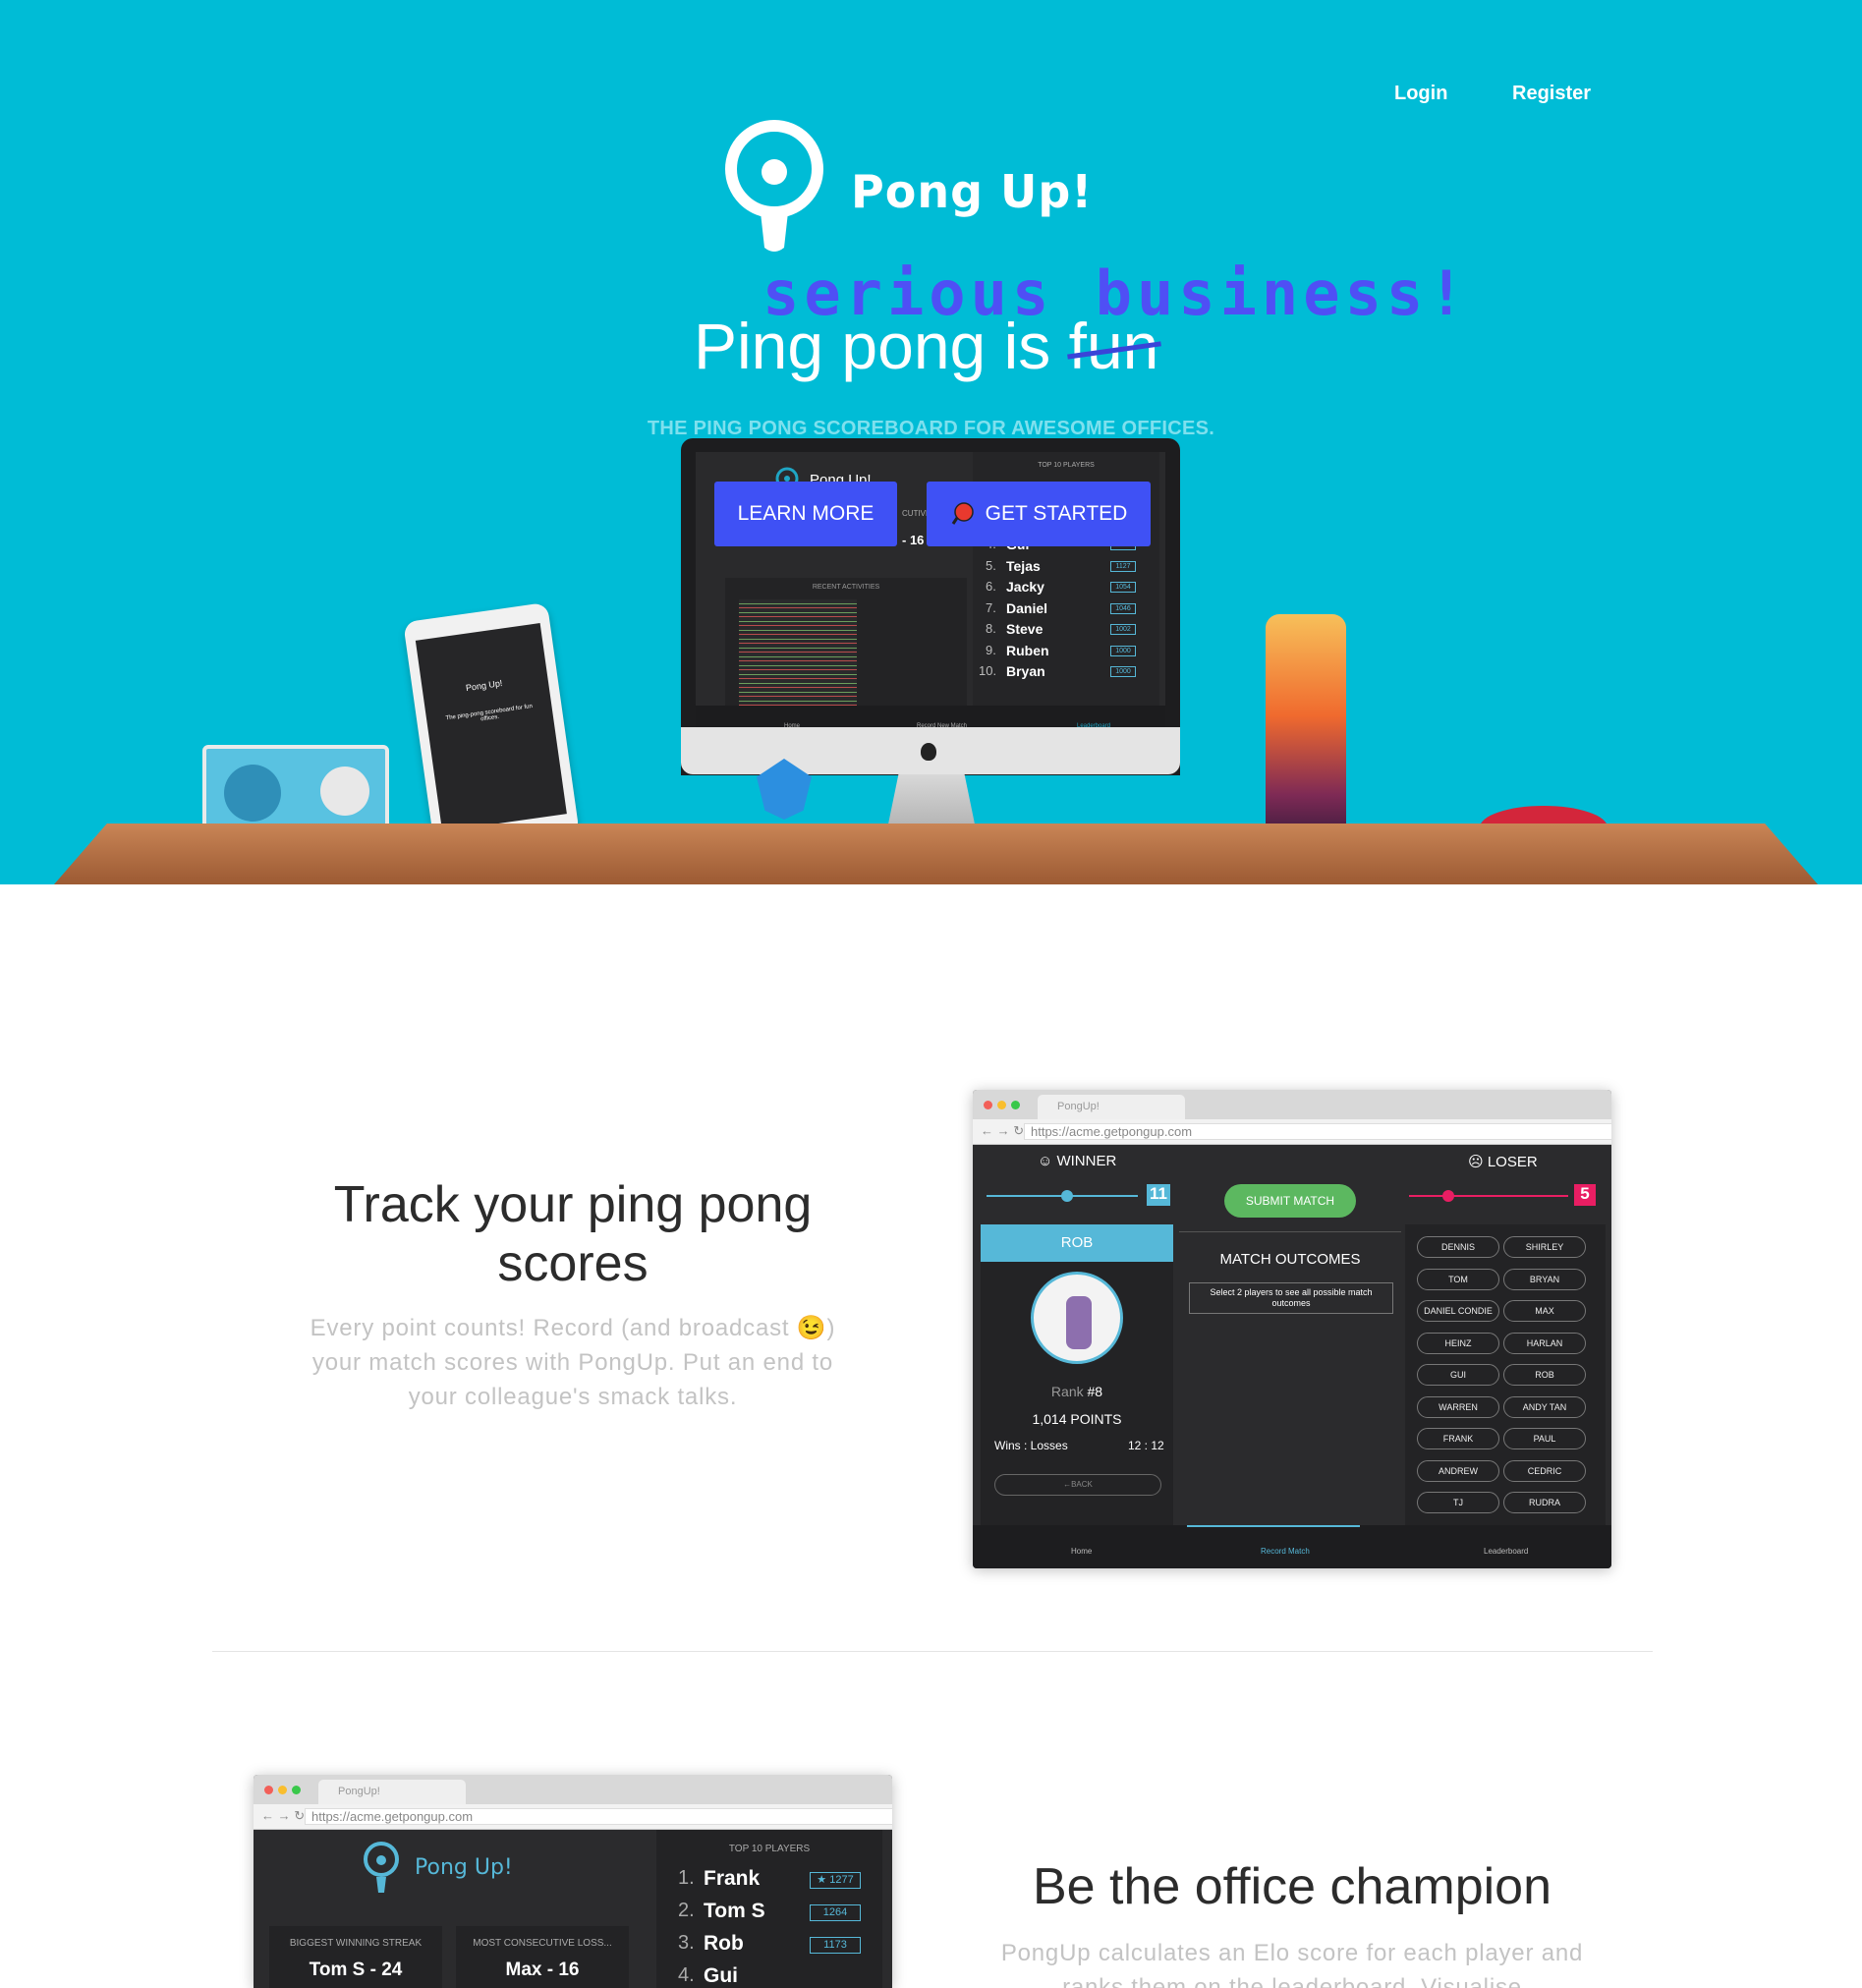  I want to click on winner-slider-thumb, so click(1067, 1196).